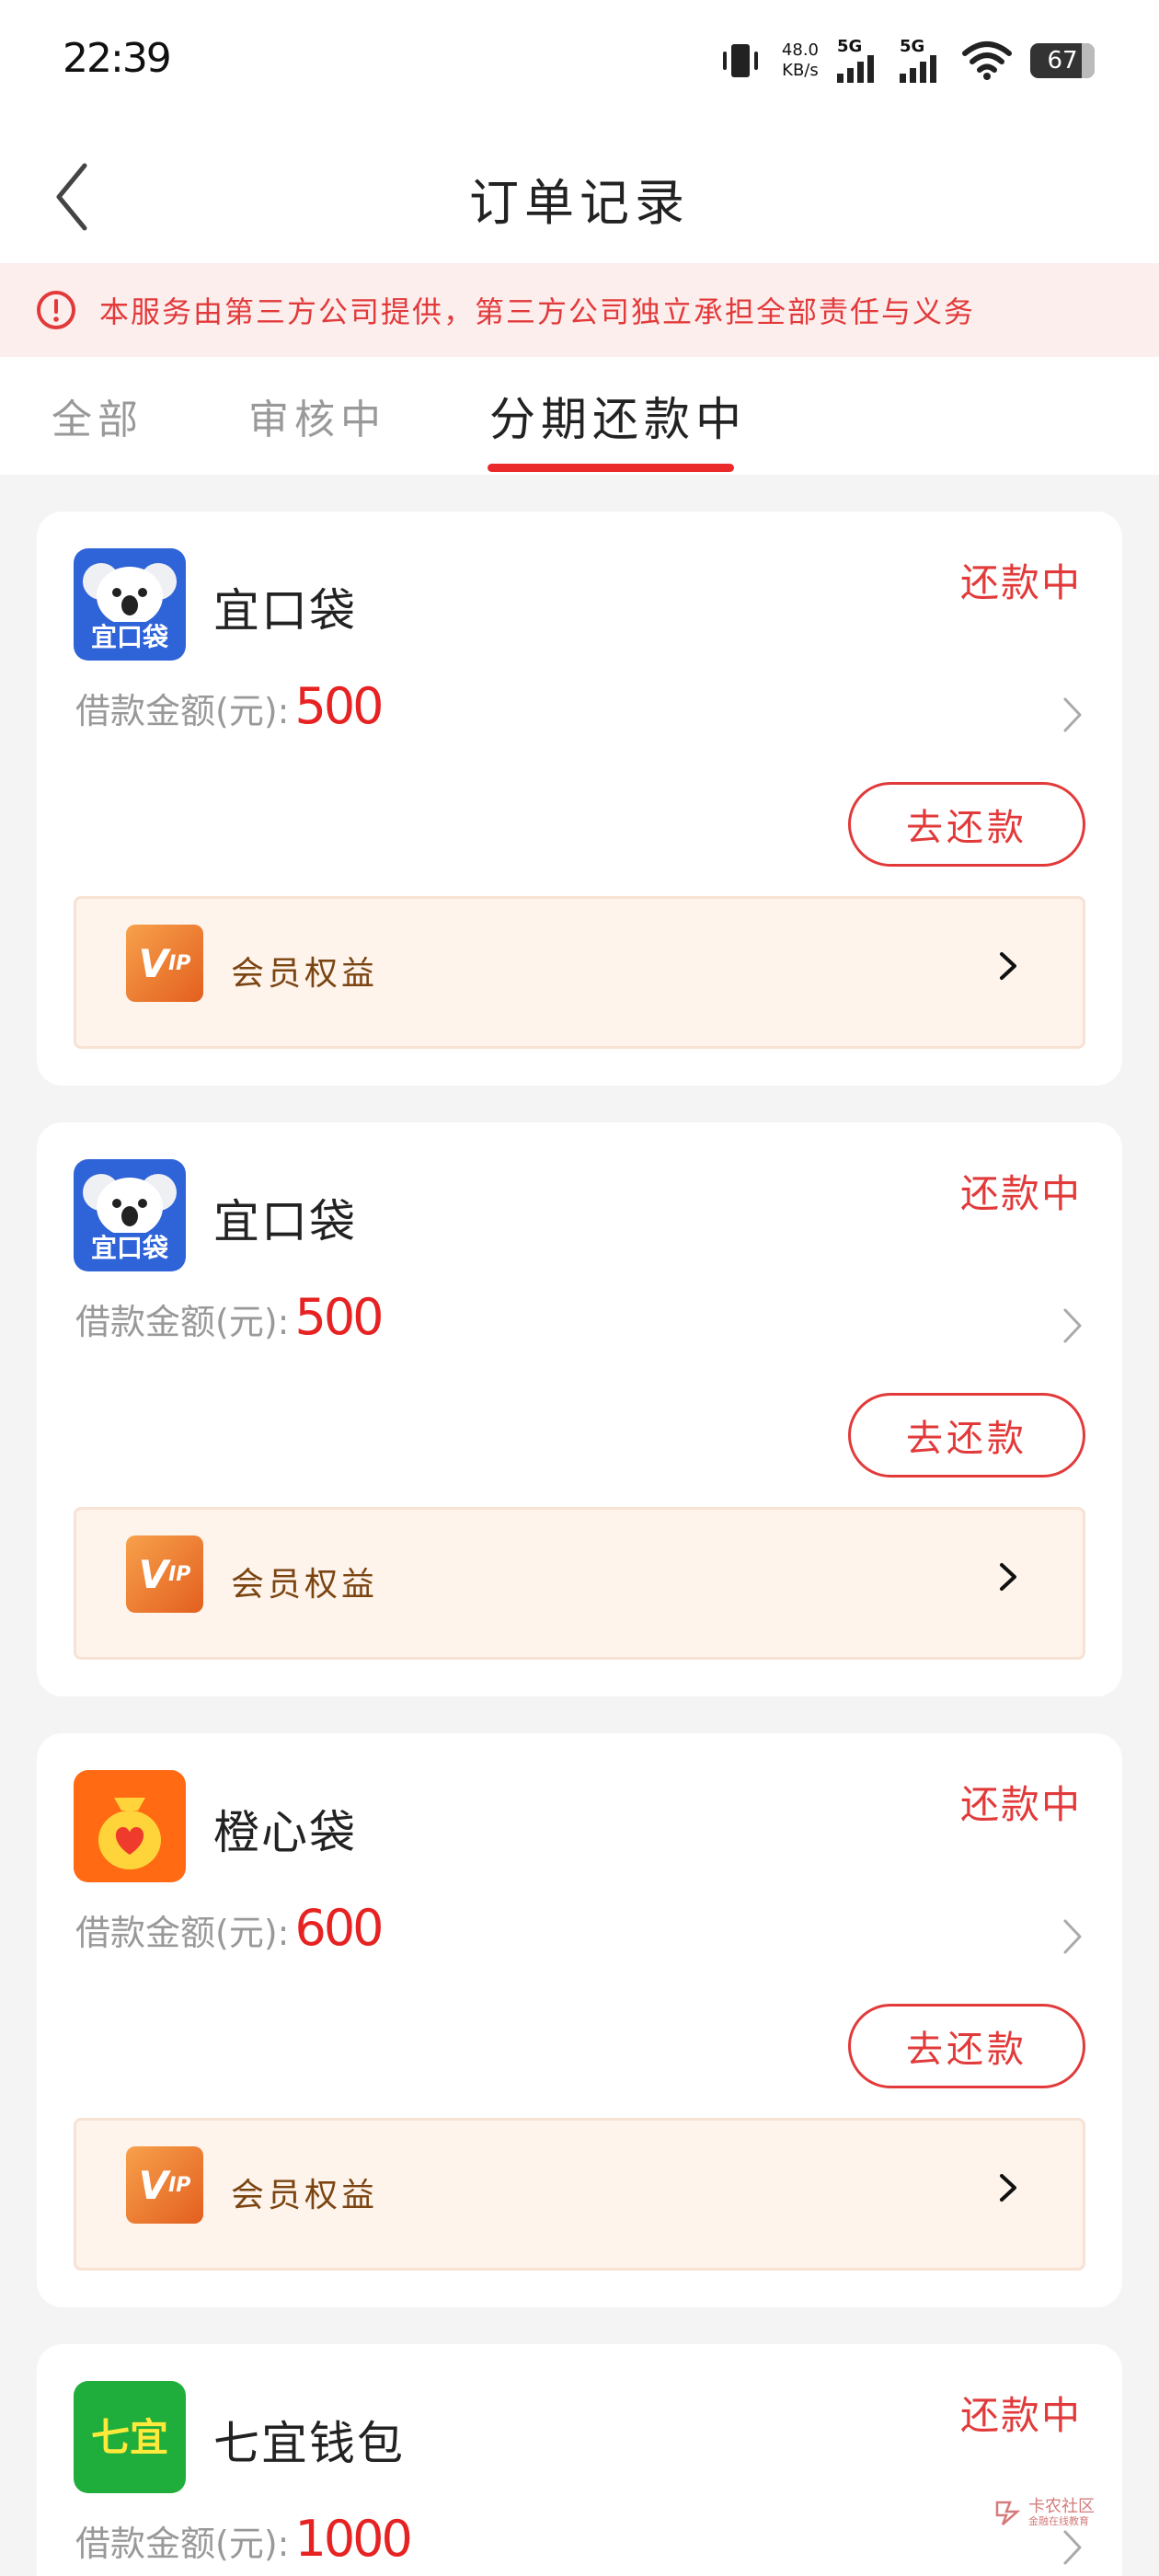  I want to click on tab-reviewing: 审核中, so click(317, 415).